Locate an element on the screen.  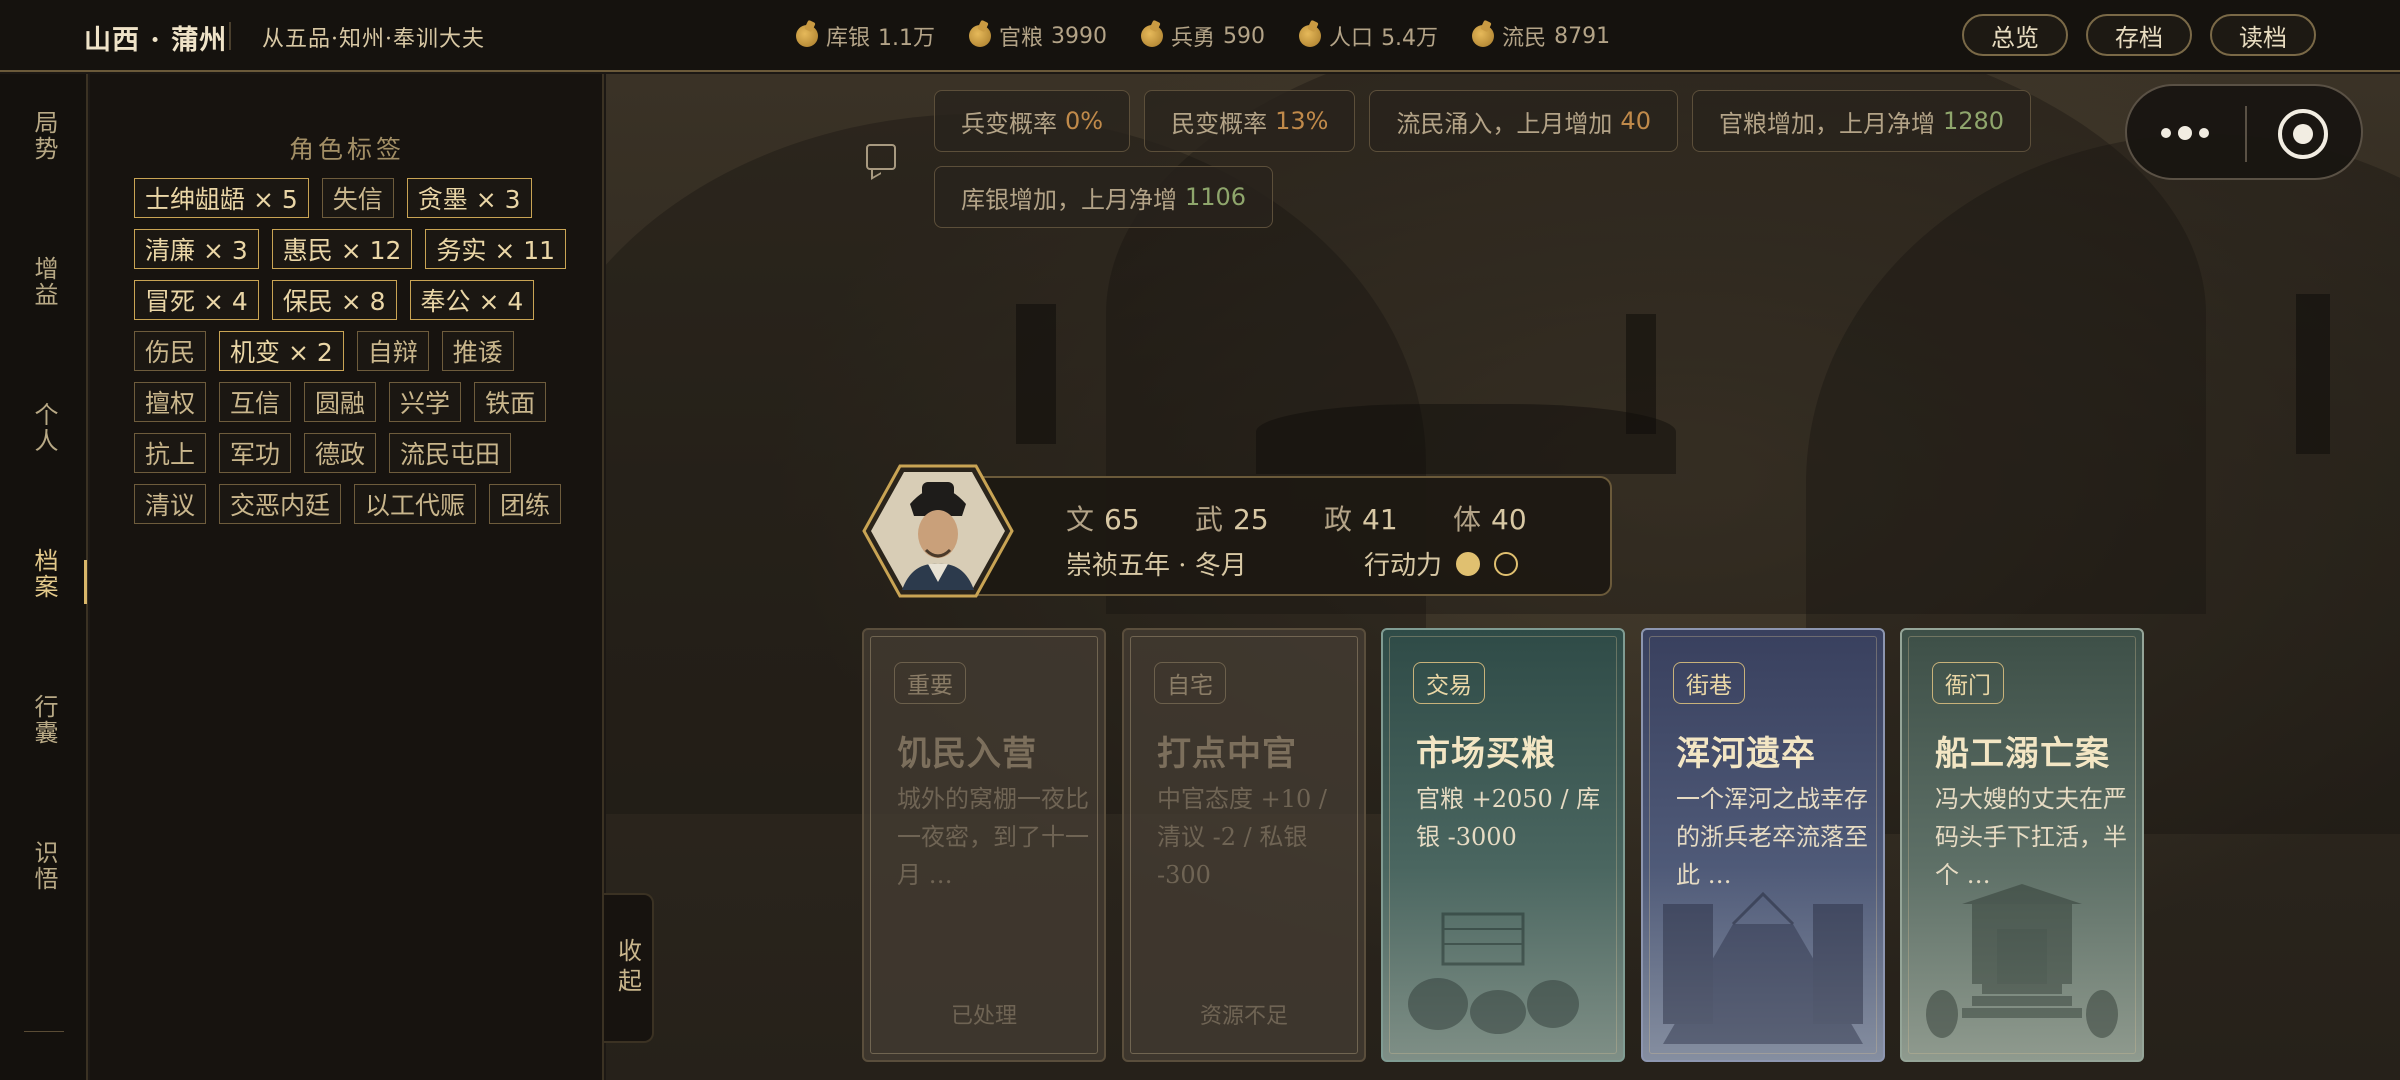
card-category: 交易 is located at coordinates (1449, 683).